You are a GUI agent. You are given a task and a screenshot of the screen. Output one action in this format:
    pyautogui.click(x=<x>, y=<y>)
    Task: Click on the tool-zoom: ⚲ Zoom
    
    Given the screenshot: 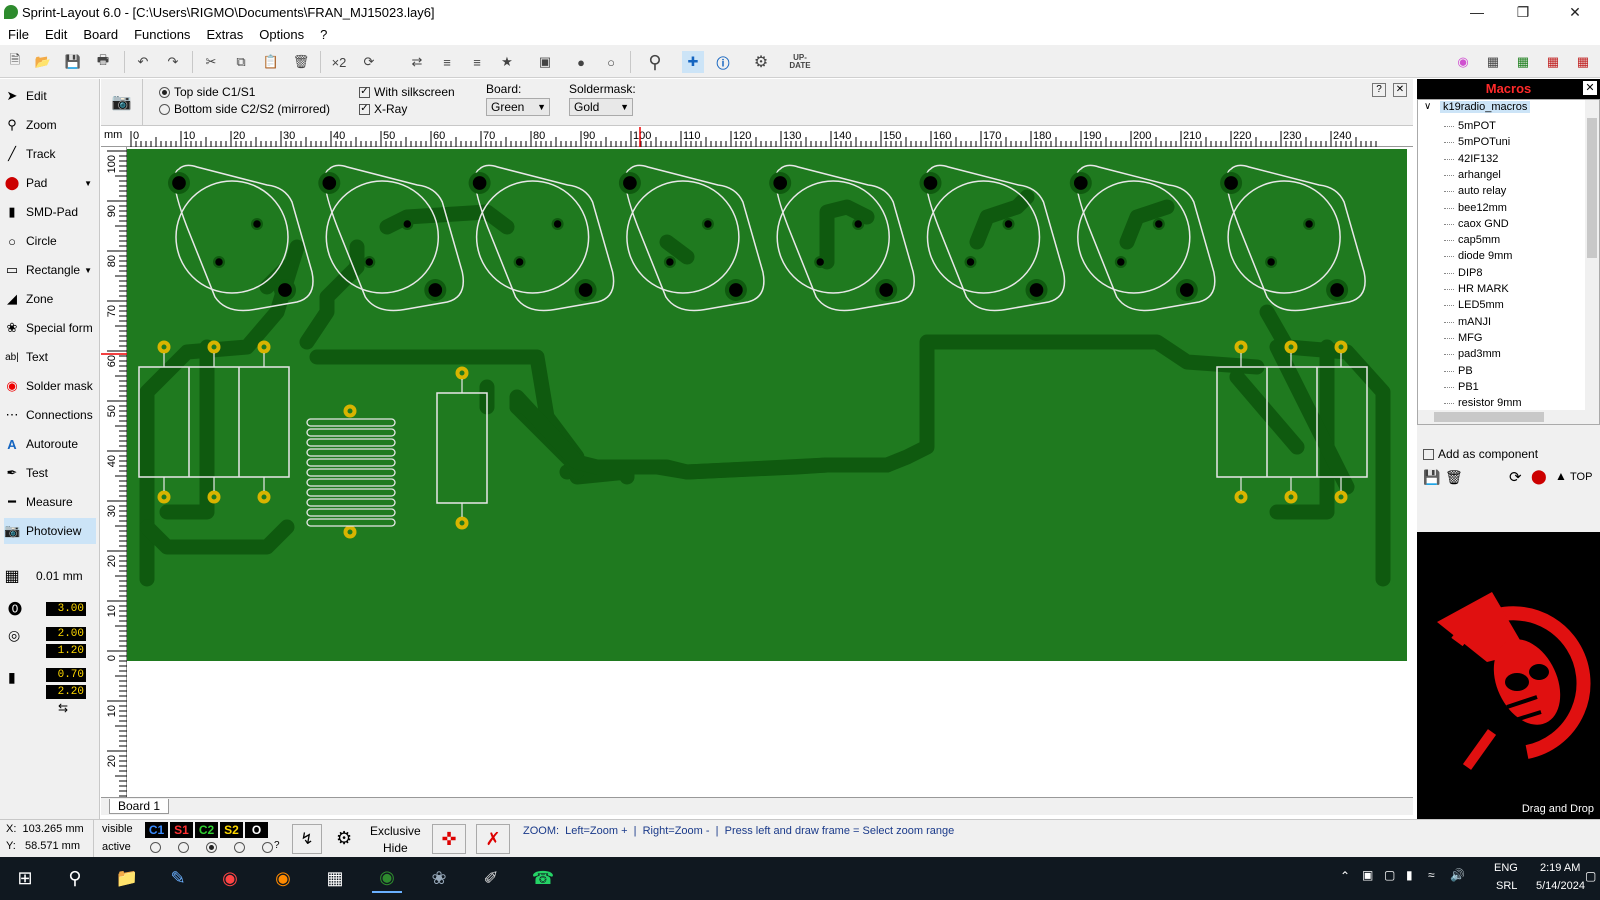 What is the action you would take?
    pyautogui.click(x=50, y=125)
    